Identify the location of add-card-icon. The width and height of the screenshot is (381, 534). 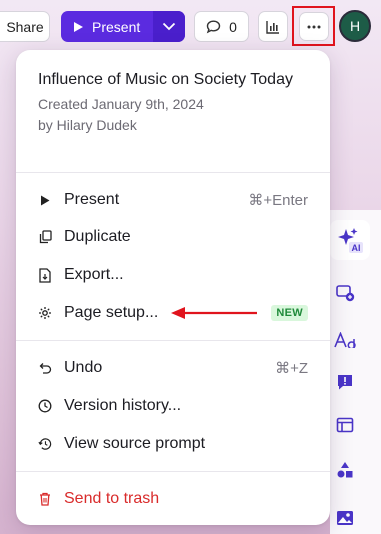
(345, 293).